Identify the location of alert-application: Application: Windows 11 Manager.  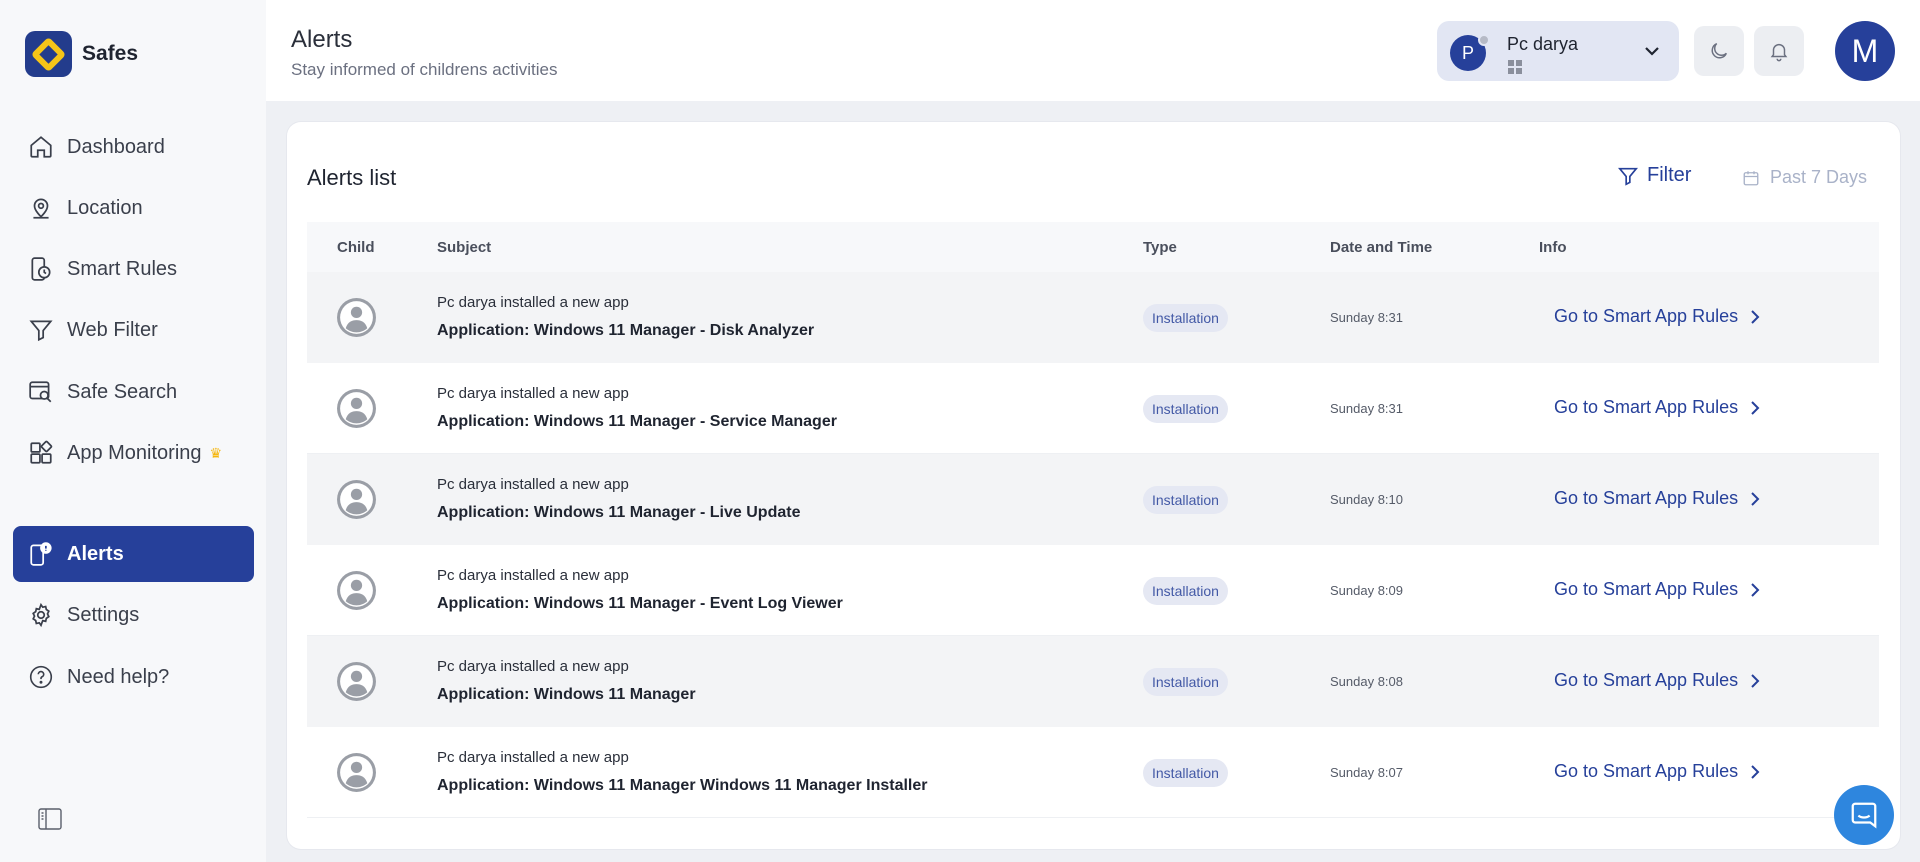
(566, 694).